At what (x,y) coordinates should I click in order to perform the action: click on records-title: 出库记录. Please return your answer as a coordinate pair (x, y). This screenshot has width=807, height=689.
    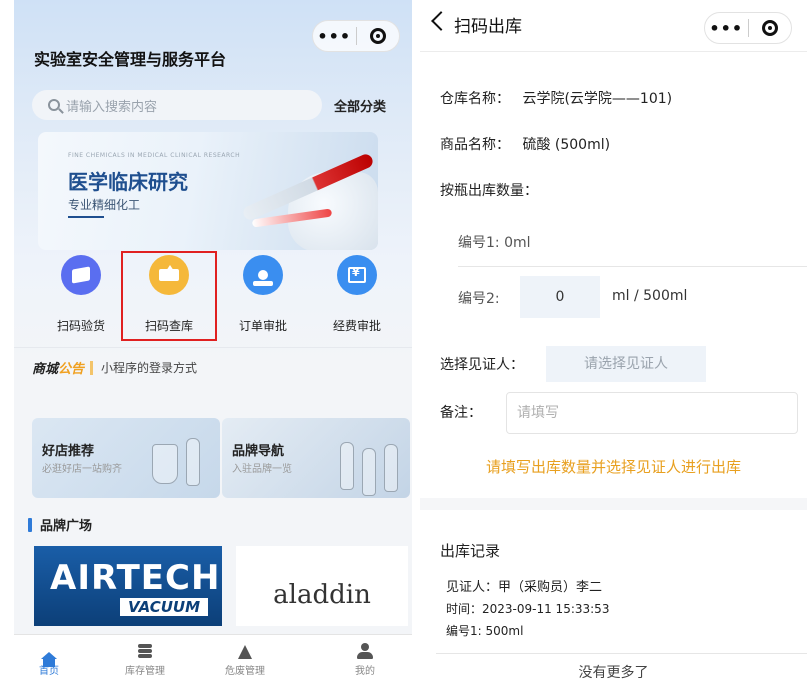
    Looking at the image, I should click on (470, 551).